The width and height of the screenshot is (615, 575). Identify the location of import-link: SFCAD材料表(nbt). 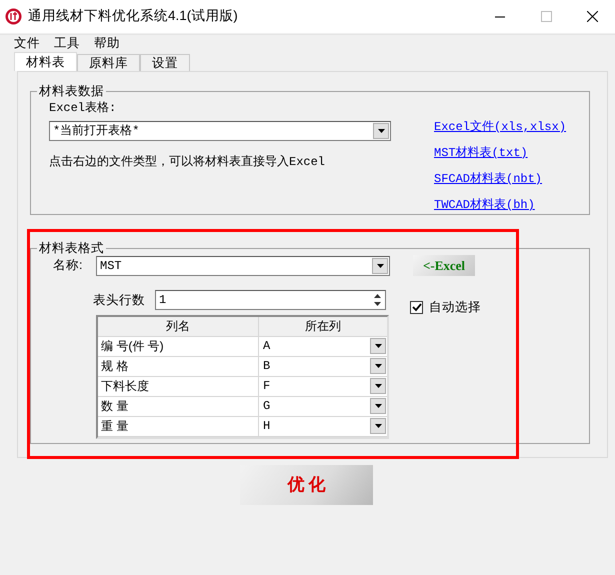
(500, 179).